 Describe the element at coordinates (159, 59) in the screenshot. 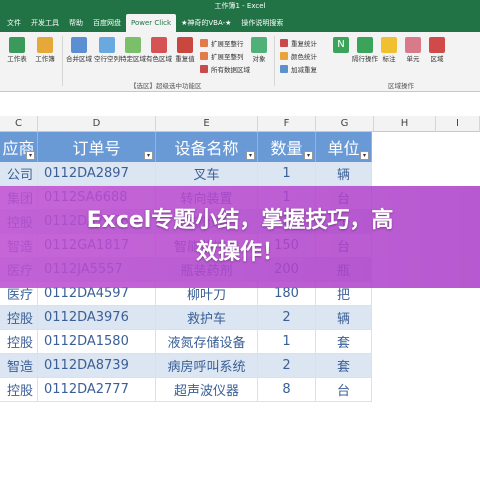

I see `colored-area-label: 有色区域` at that location.